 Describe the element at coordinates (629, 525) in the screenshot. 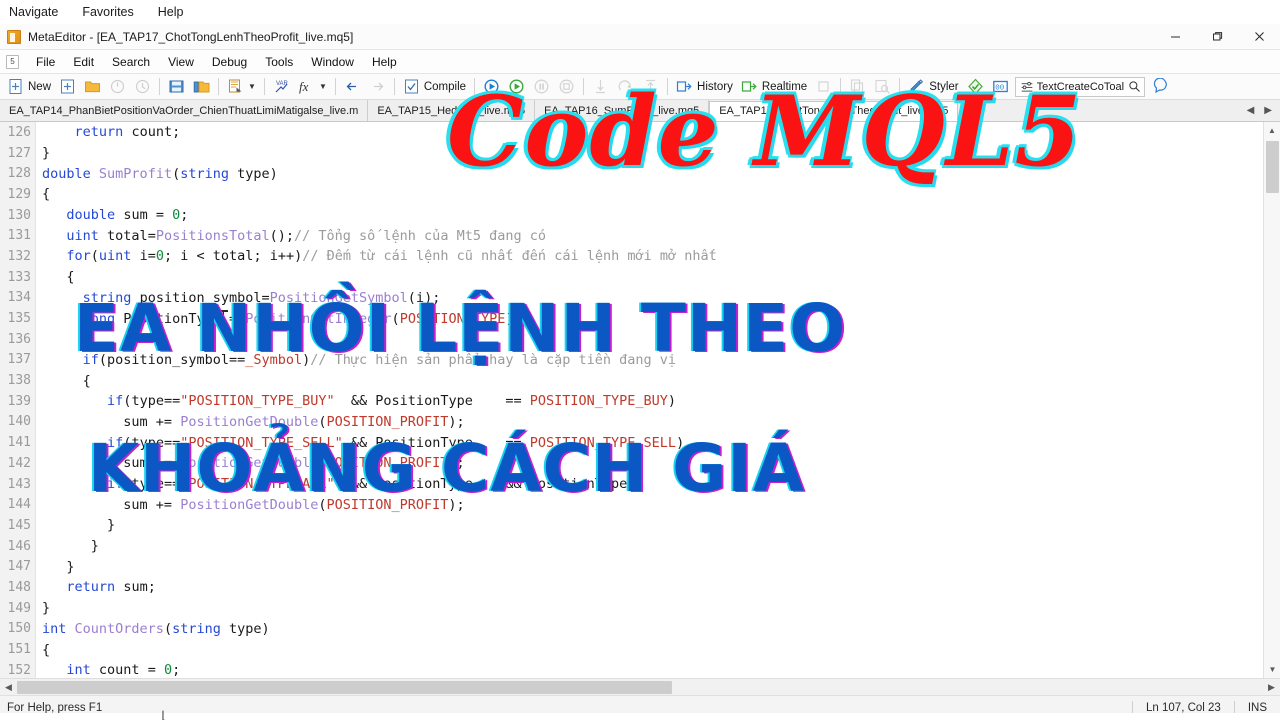

I see `code-line: 145 }` at that location.